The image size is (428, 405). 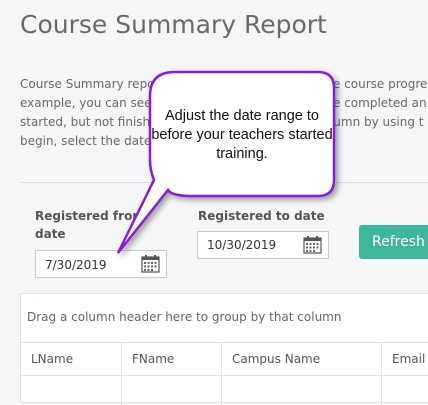 What do you see at coordinates (90, 216) in the screenshot?
I see `registered-from-label-line1: Registered from` at bounding box center [90, 216].